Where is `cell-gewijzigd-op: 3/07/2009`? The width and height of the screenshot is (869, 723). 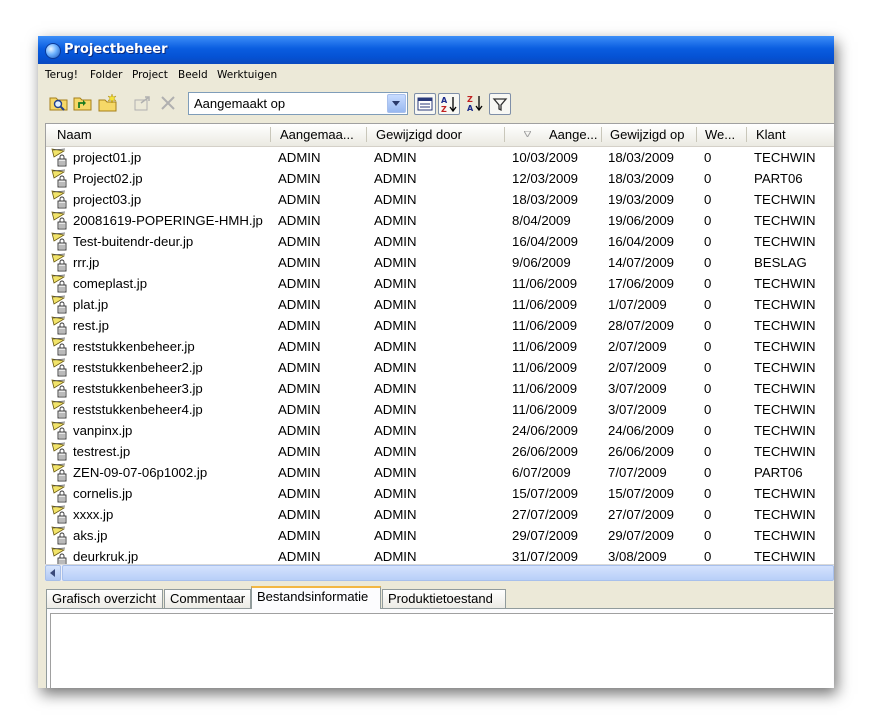
cell-gewijzigd-op: 3/07/2009 is located at coordinates (637, 388).